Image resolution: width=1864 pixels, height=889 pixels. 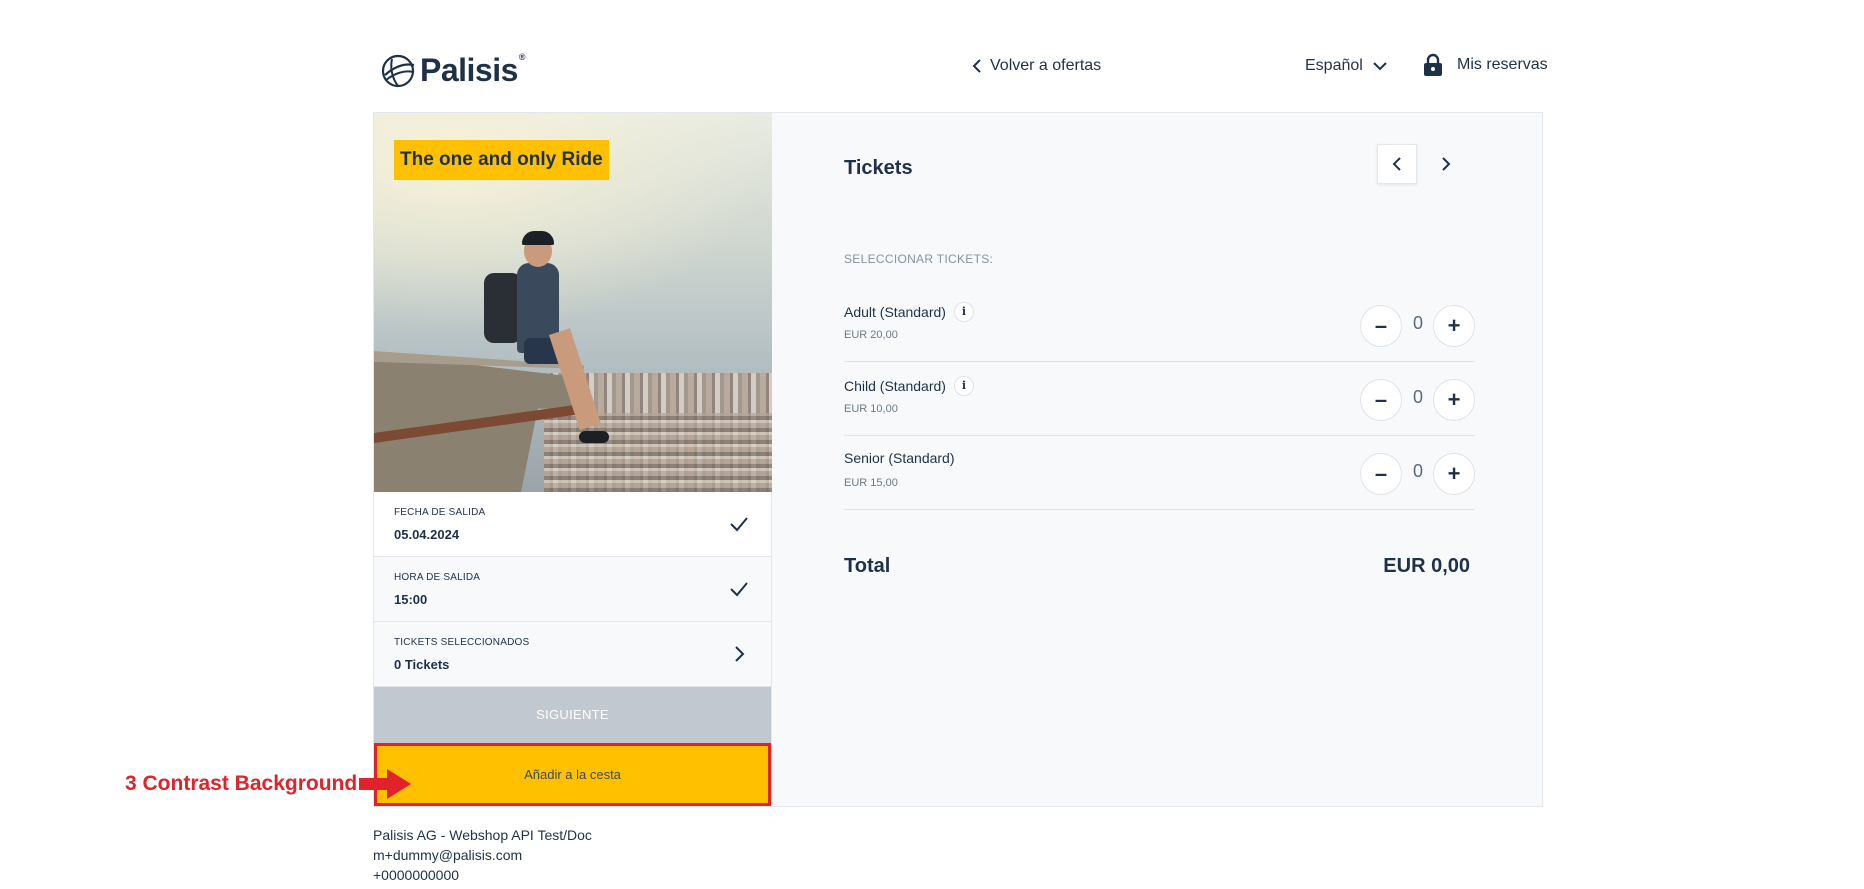 I want to click on step-label: FECHA DE SALIDA, so click(x=440, y=512).